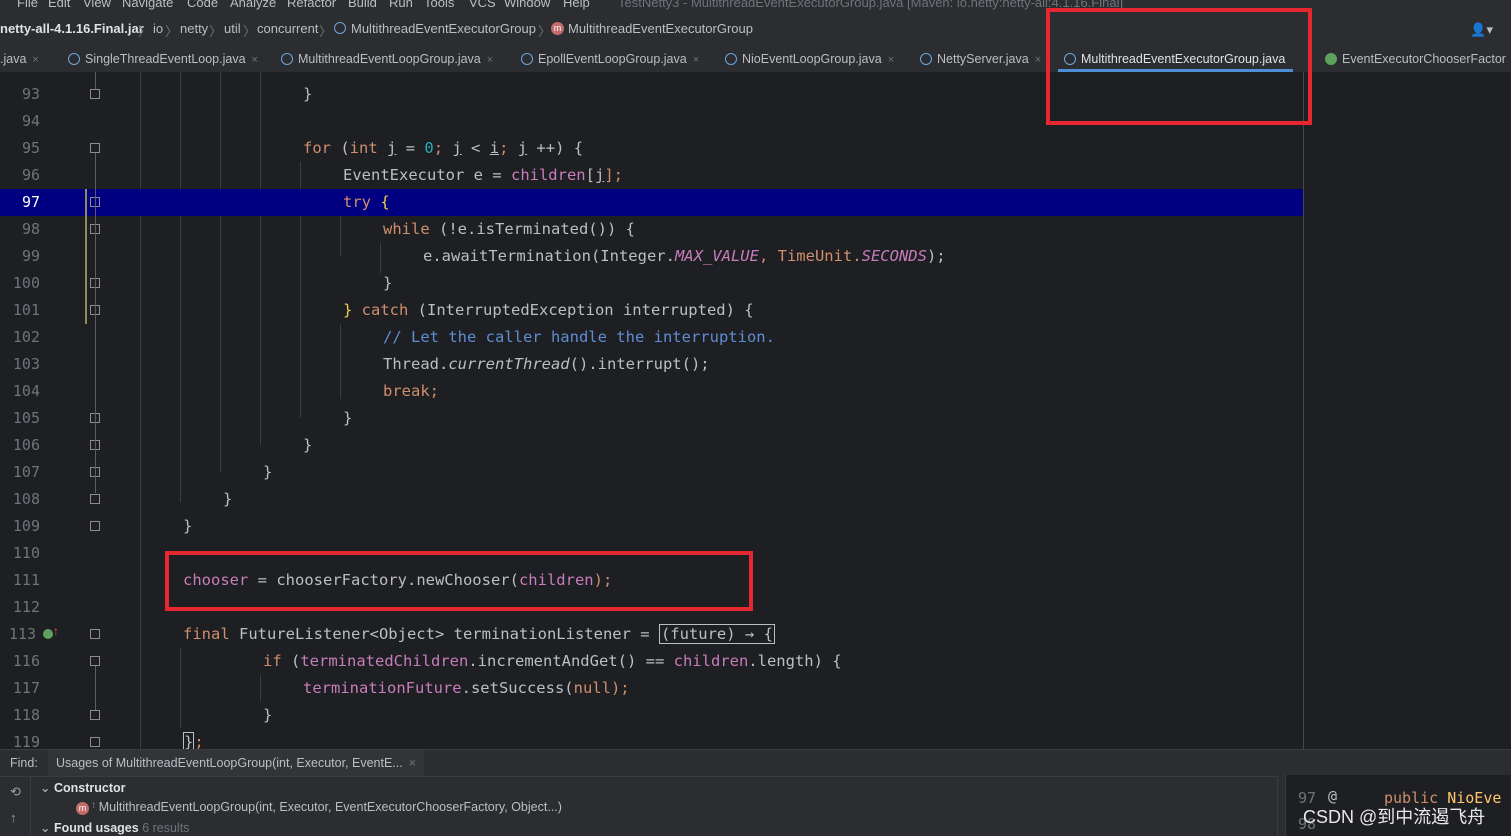  Describe the element at coordinates (83, 787) in the screenshot. I see `tree-node-constructor: ⌄ Constructor` at that location.